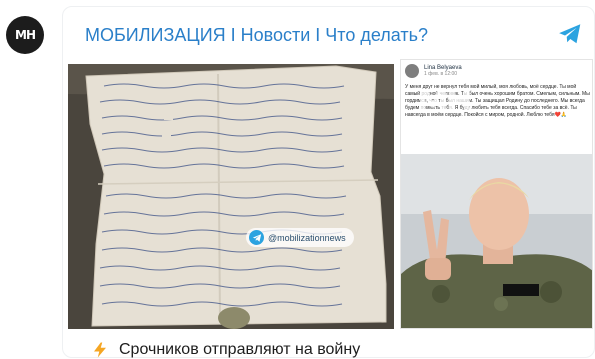  I want to click on watermark-text: @mobilizationnews, so click(307, 237).